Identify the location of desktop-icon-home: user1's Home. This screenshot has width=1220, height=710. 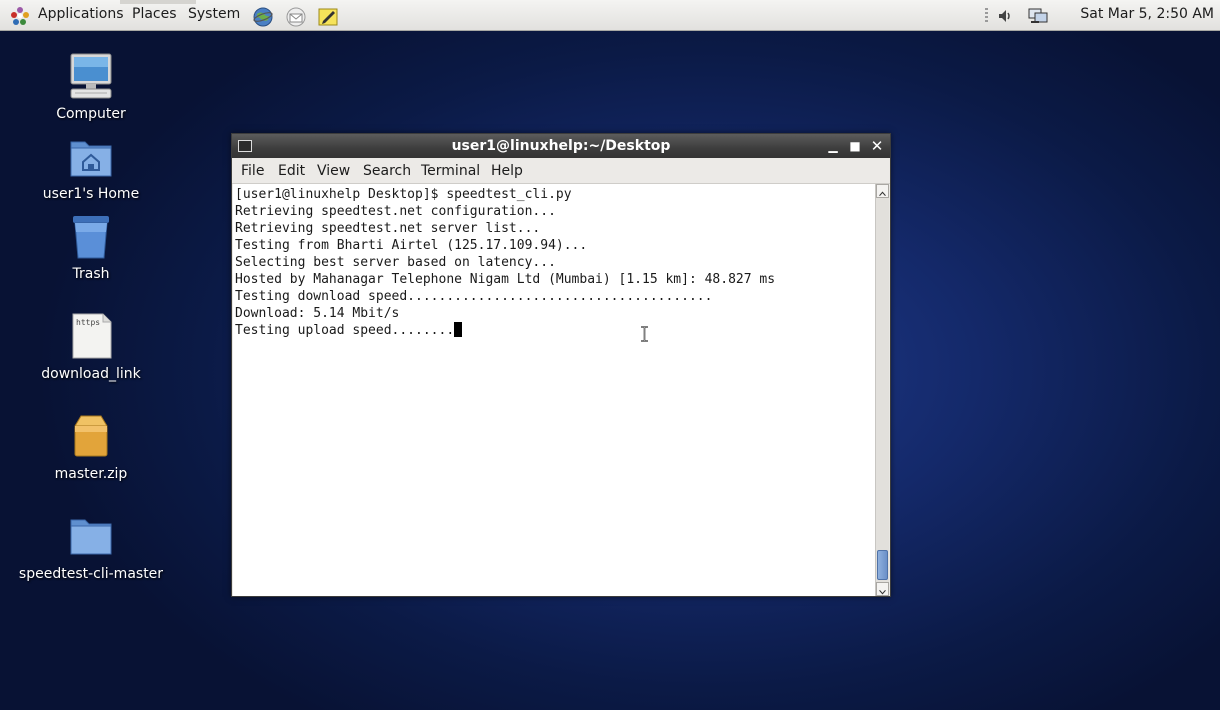
(91, 167).